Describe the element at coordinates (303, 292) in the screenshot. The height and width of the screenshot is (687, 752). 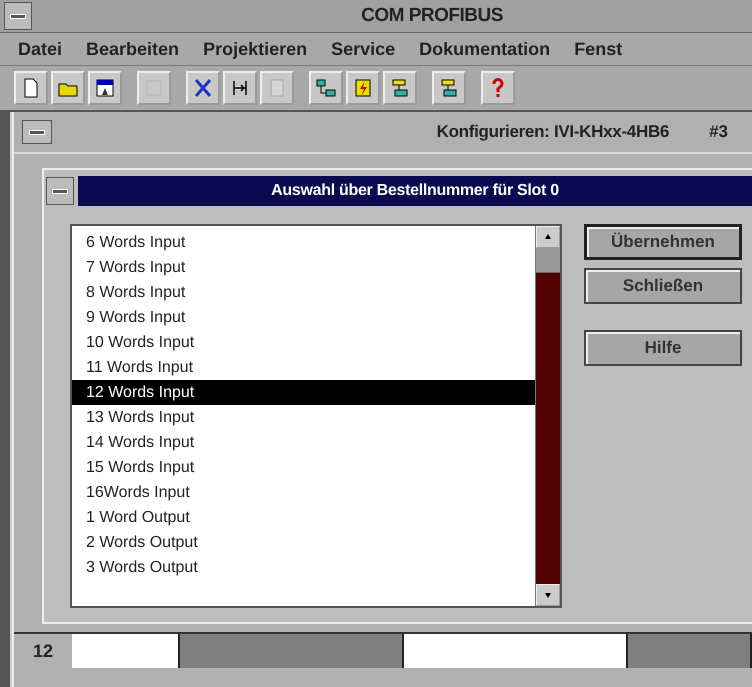
I see `list-item: 8 Words Input` at that location.